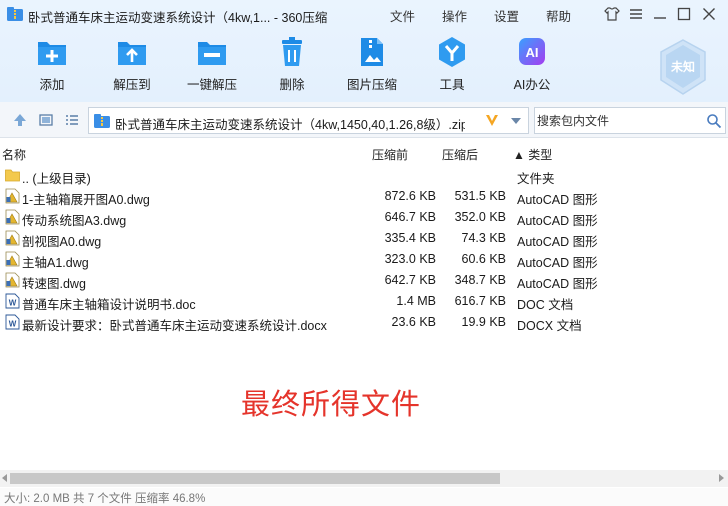 This screenshot has height=506, width=728. I want to click on menu-file: 文件, so click(402, 15).